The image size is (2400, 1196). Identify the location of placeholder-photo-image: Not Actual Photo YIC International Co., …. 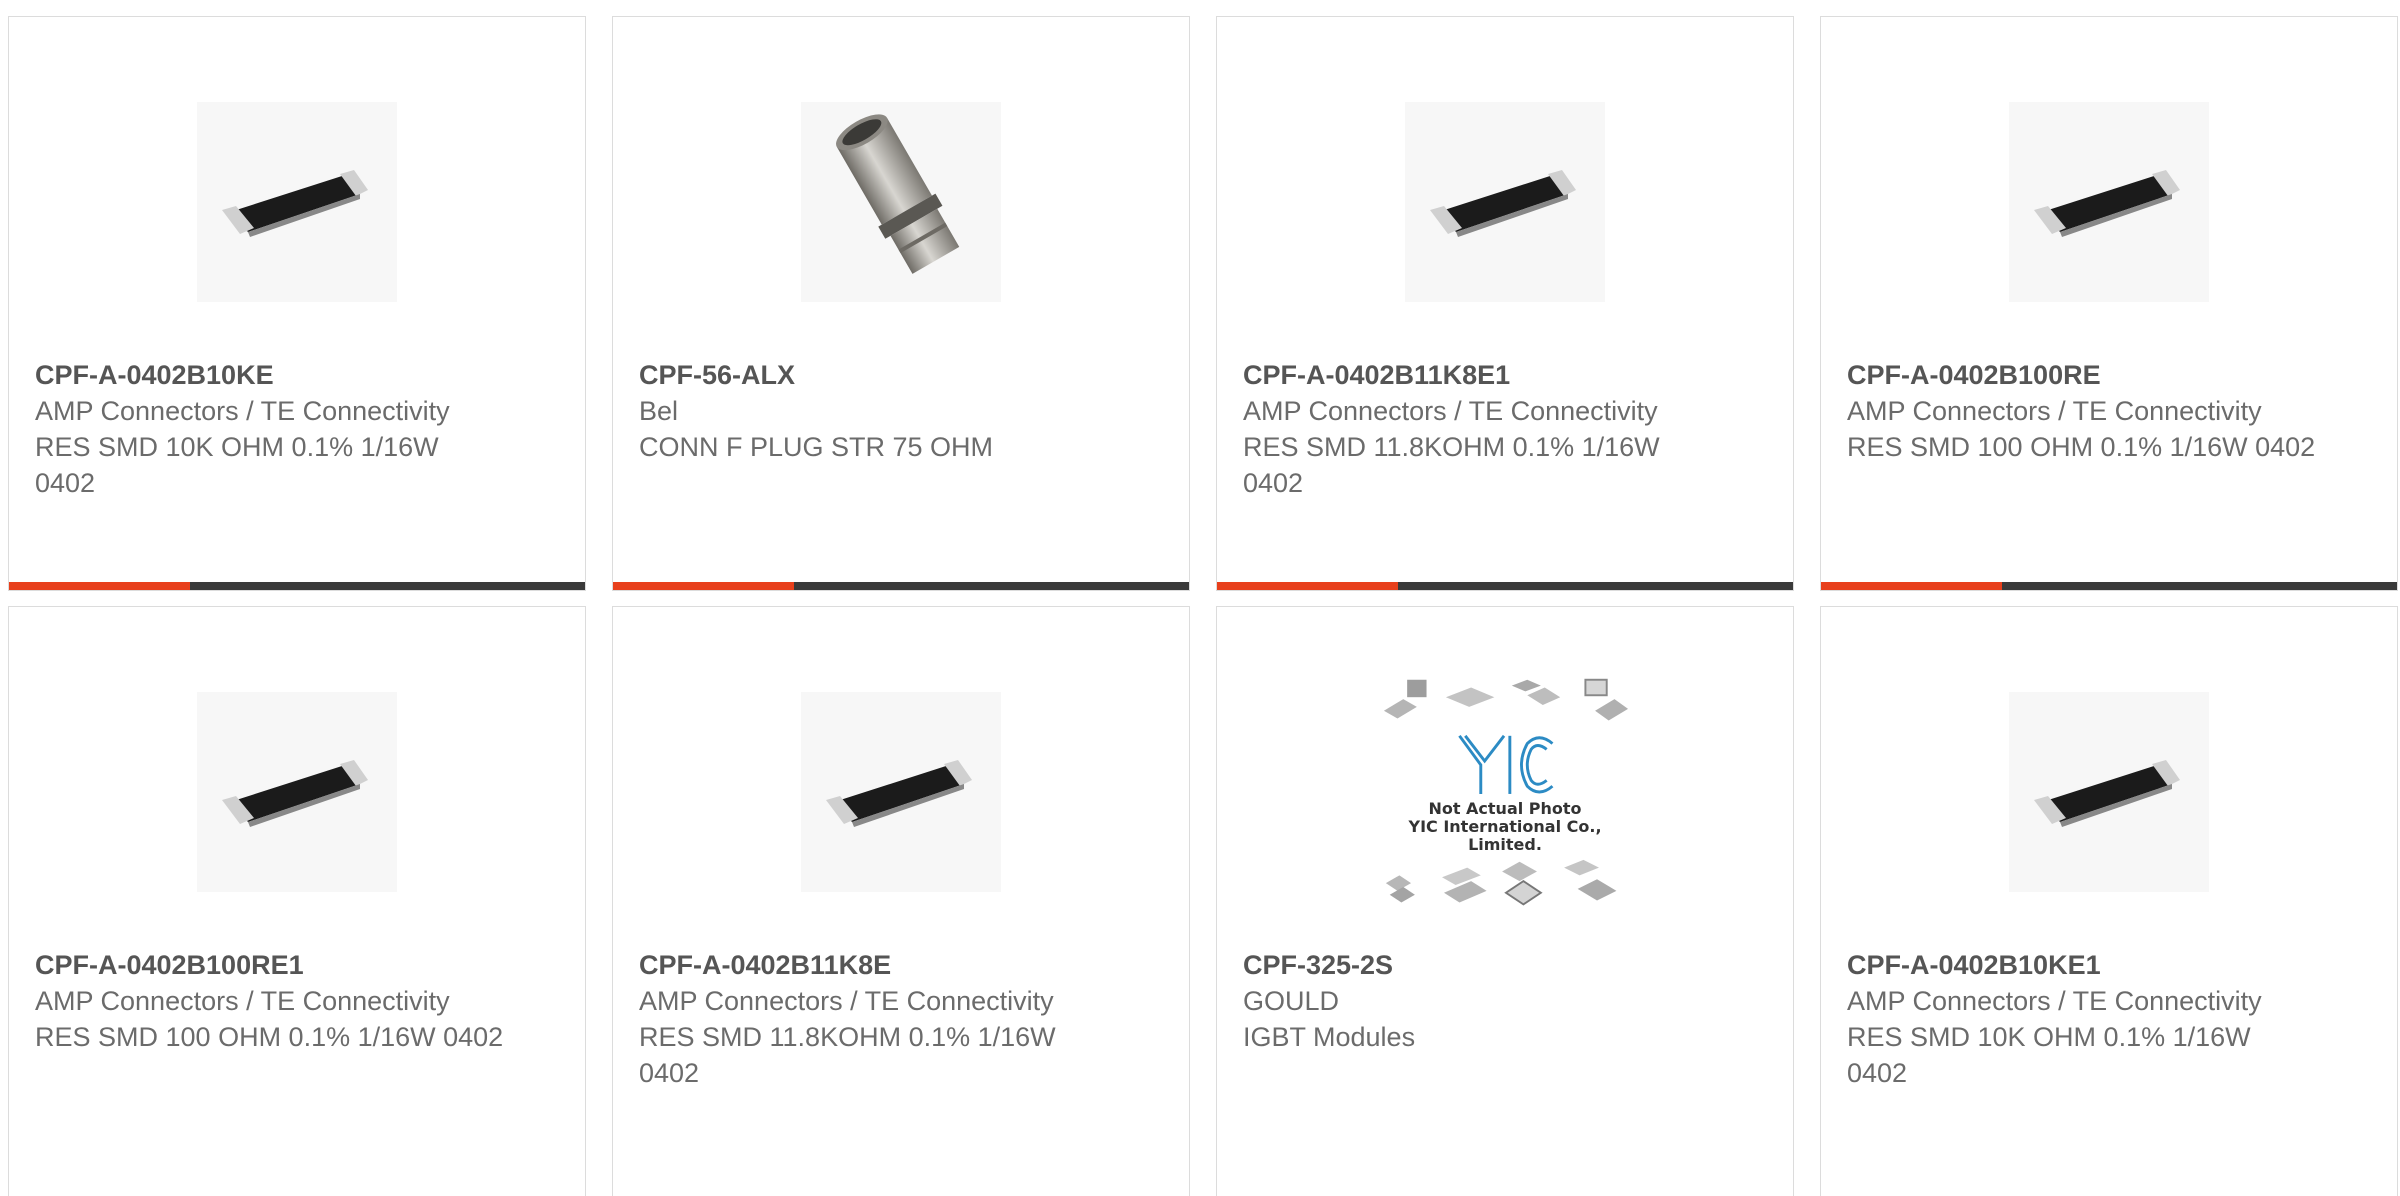
(1505, 792).